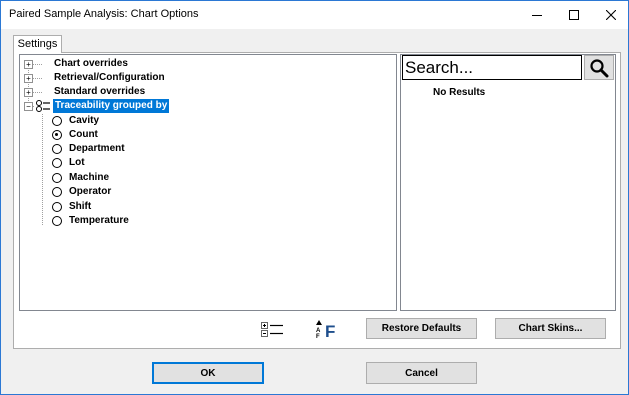  What do you see at coordinates (492, 67) in the screenshot?
I see `search-input` at bounding box center [492, 67].